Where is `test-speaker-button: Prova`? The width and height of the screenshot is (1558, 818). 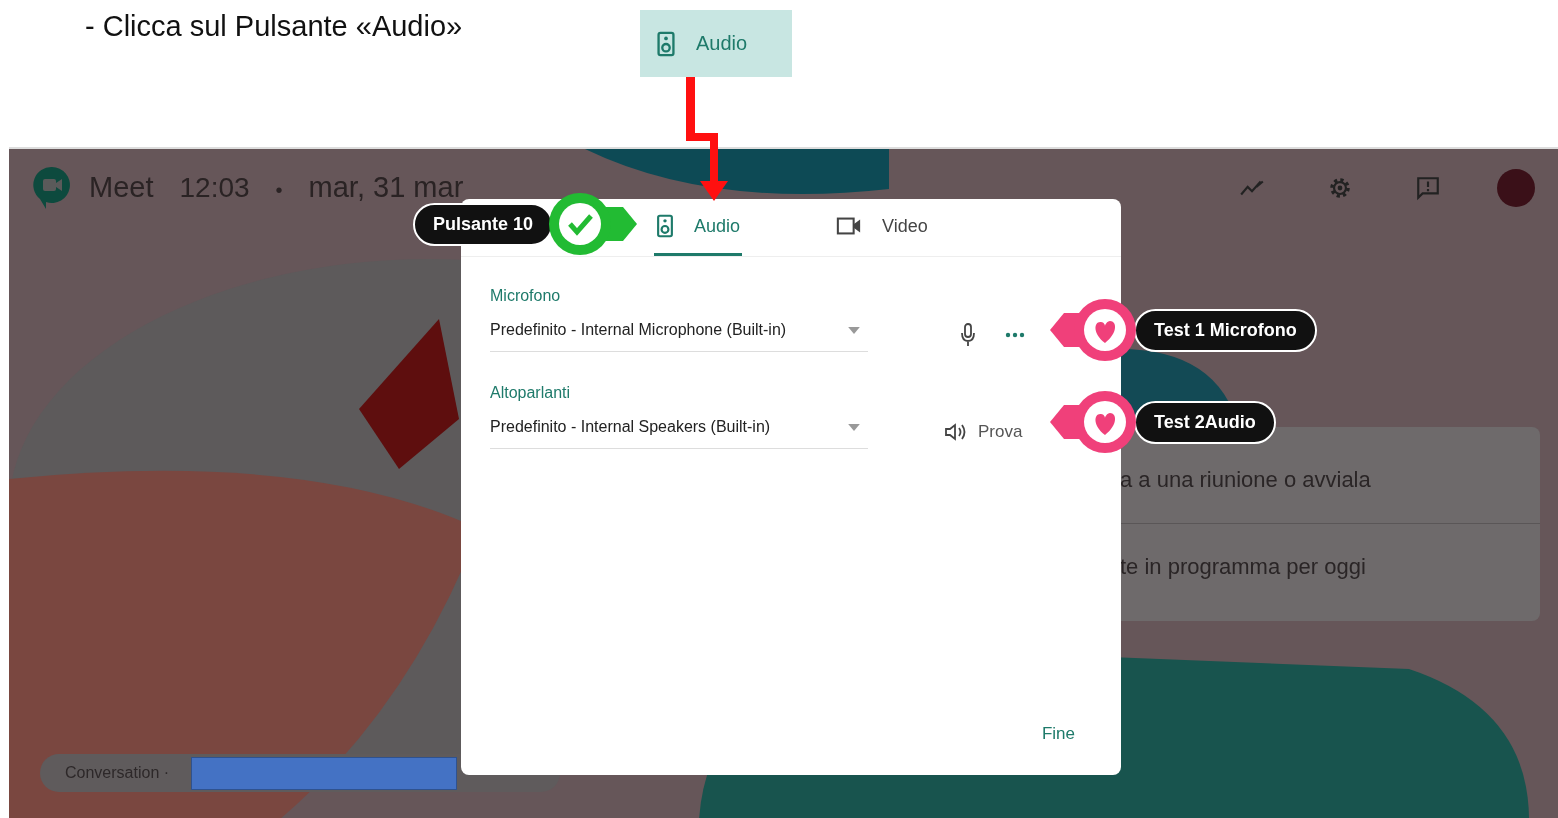 test-speaker-button: Prova is located at coordinates (983, 431).